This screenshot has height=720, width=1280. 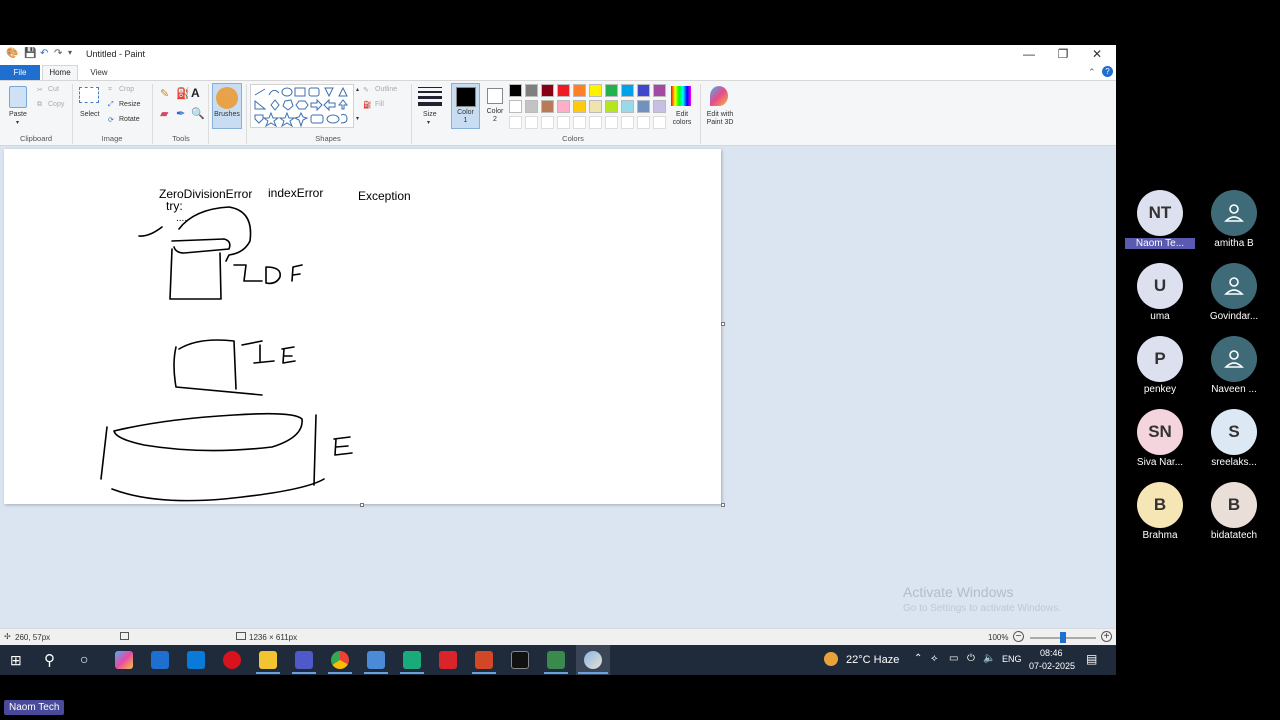 What do you see at coordinates (53, 89) in the screenshot?
I see `cut-button: Cut` at bounding box center [53, 89].